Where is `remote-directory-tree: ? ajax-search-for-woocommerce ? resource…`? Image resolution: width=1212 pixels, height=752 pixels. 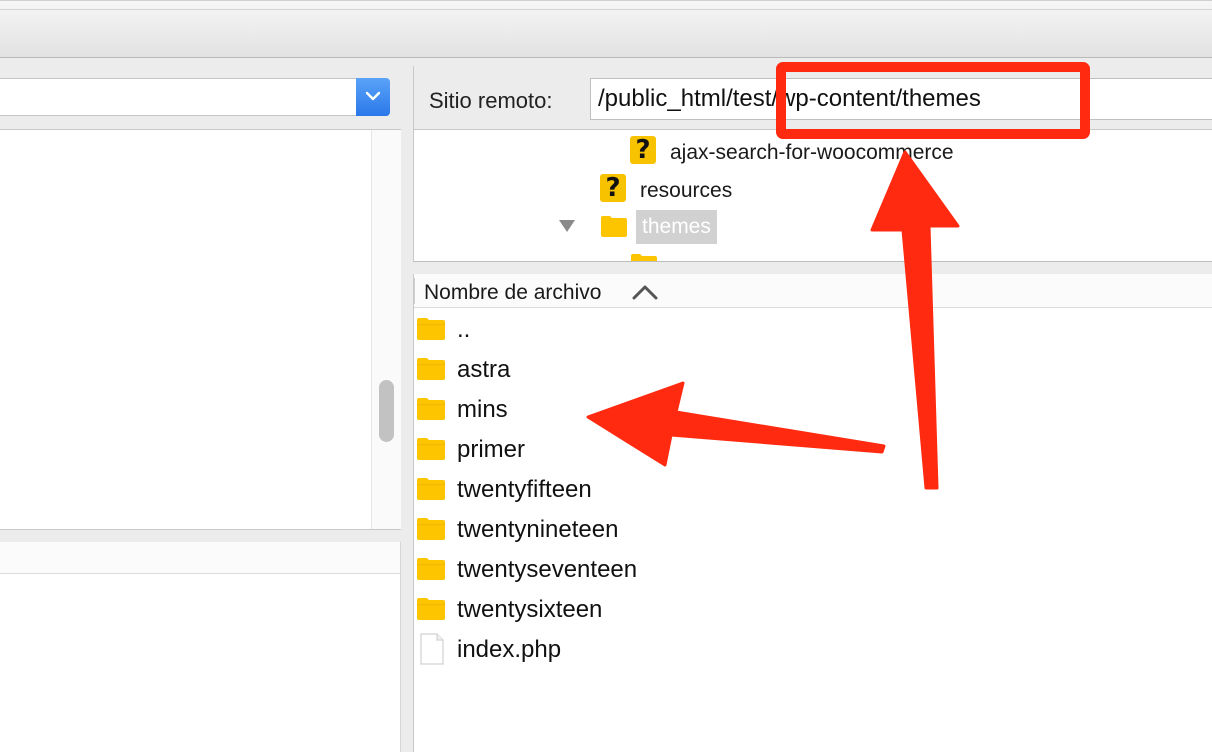 remote-directory-tree: ? ajax-search-for-woocommerce ? resource… is located at coordinates (812, 196).